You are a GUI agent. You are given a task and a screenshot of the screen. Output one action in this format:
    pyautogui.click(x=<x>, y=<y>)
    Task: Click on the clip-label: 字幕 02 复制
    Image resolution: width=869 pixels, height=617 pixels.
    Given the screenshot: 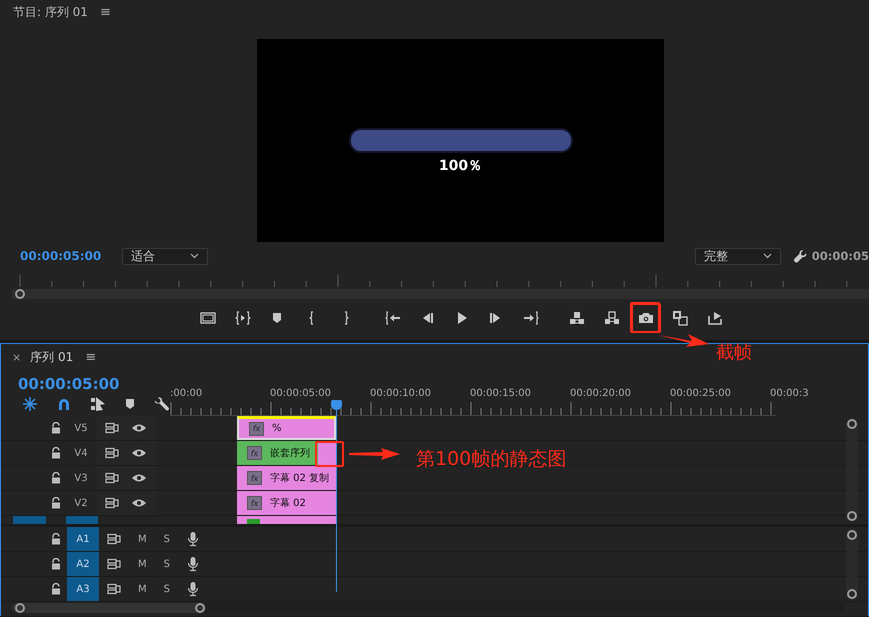 What is the action you would take?
    pyautogui.click(x=300, y=478)
    